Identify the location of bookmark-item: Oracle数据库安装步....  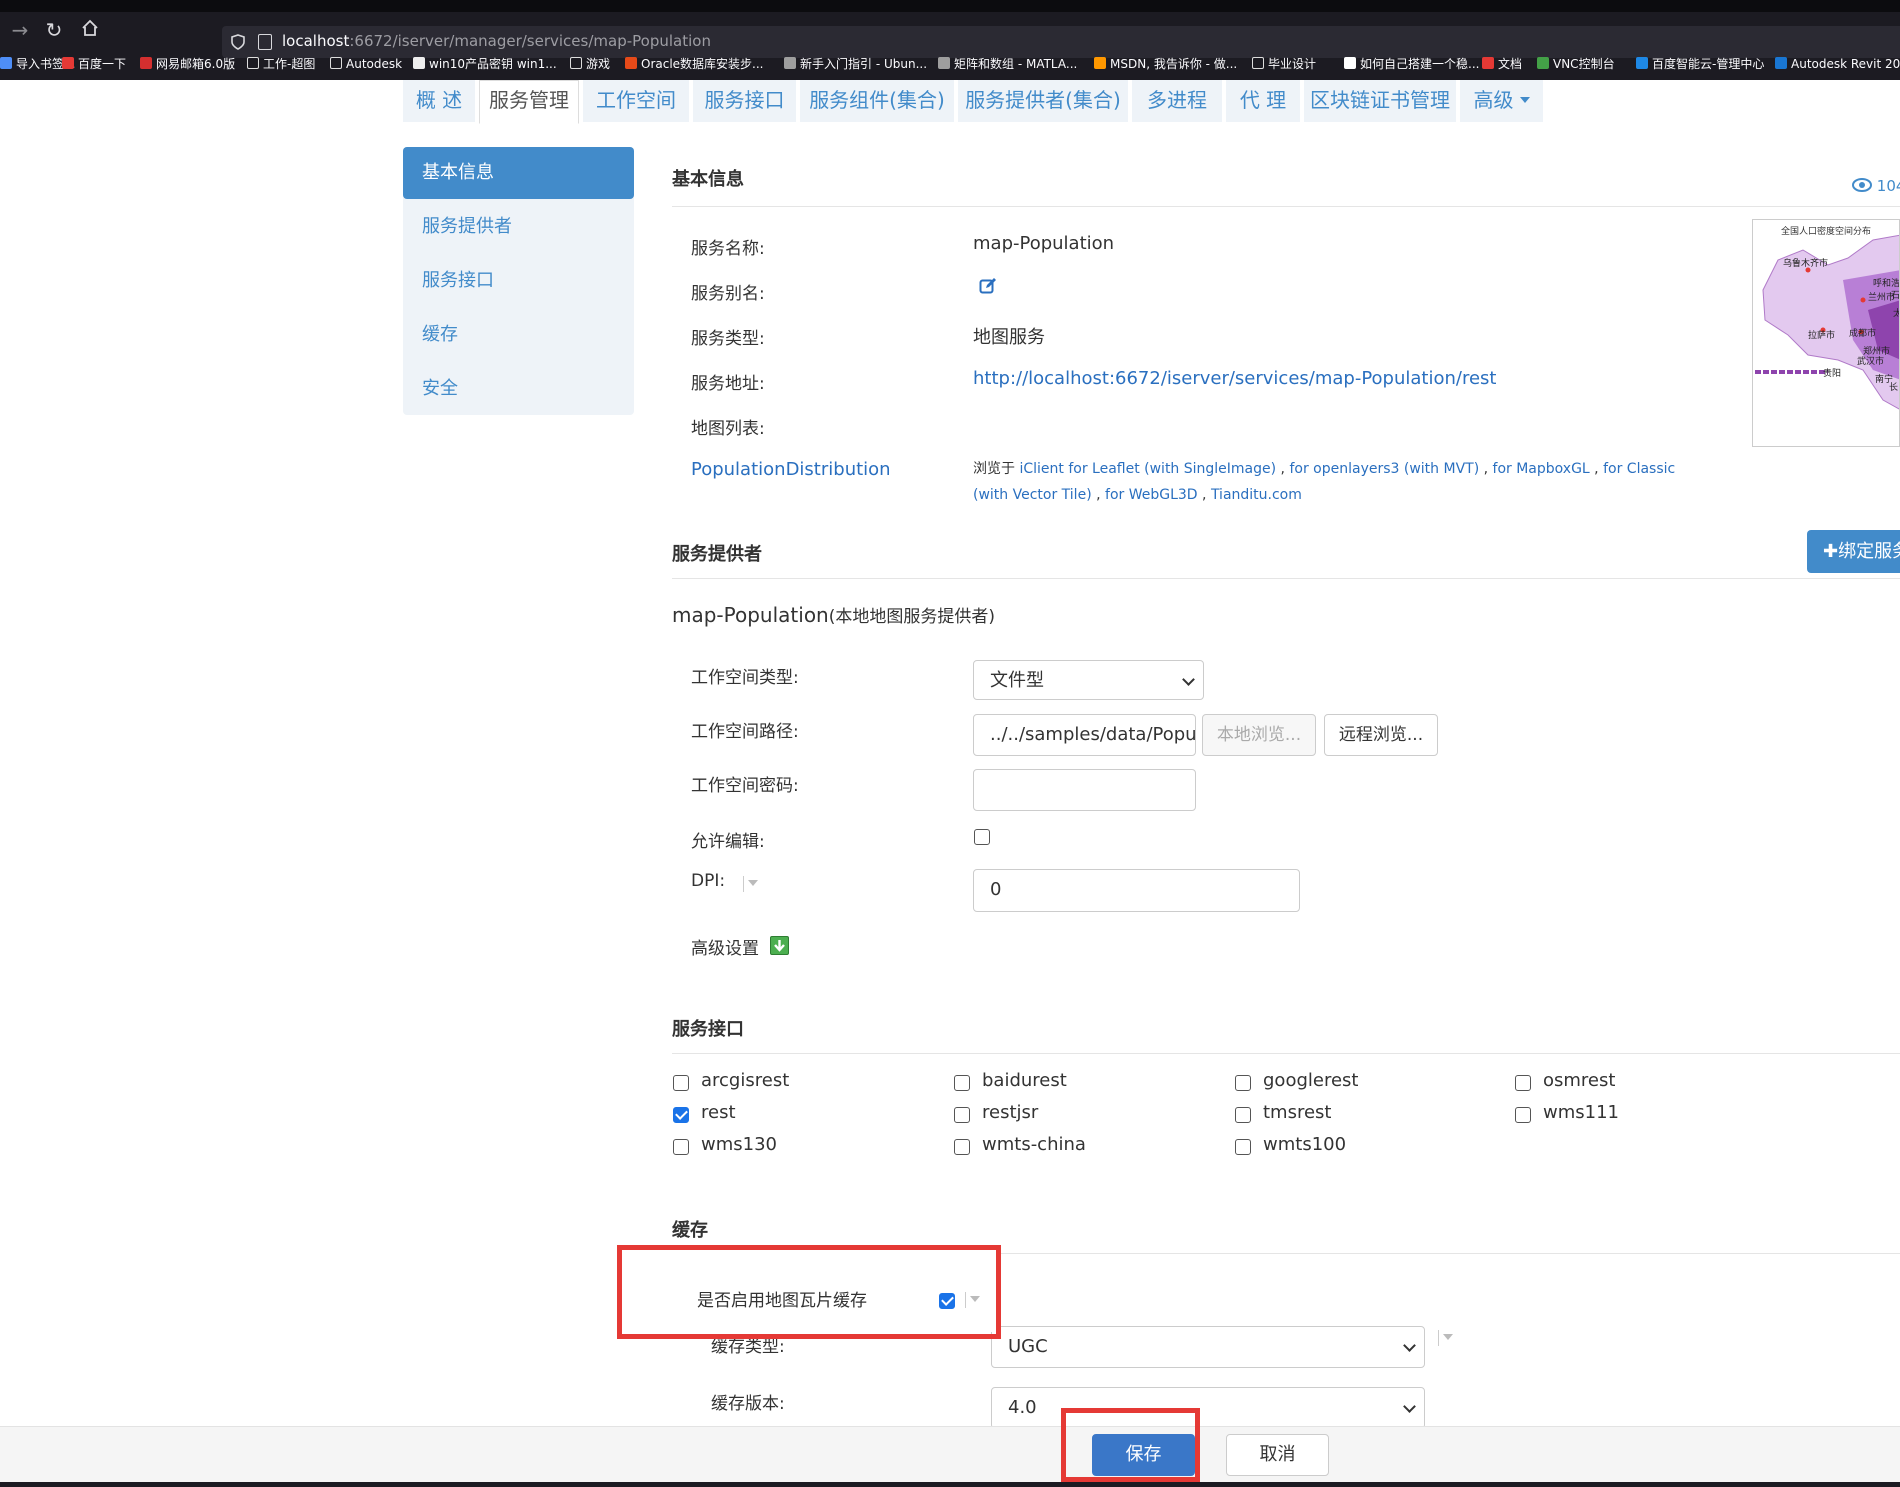
(694, 64).